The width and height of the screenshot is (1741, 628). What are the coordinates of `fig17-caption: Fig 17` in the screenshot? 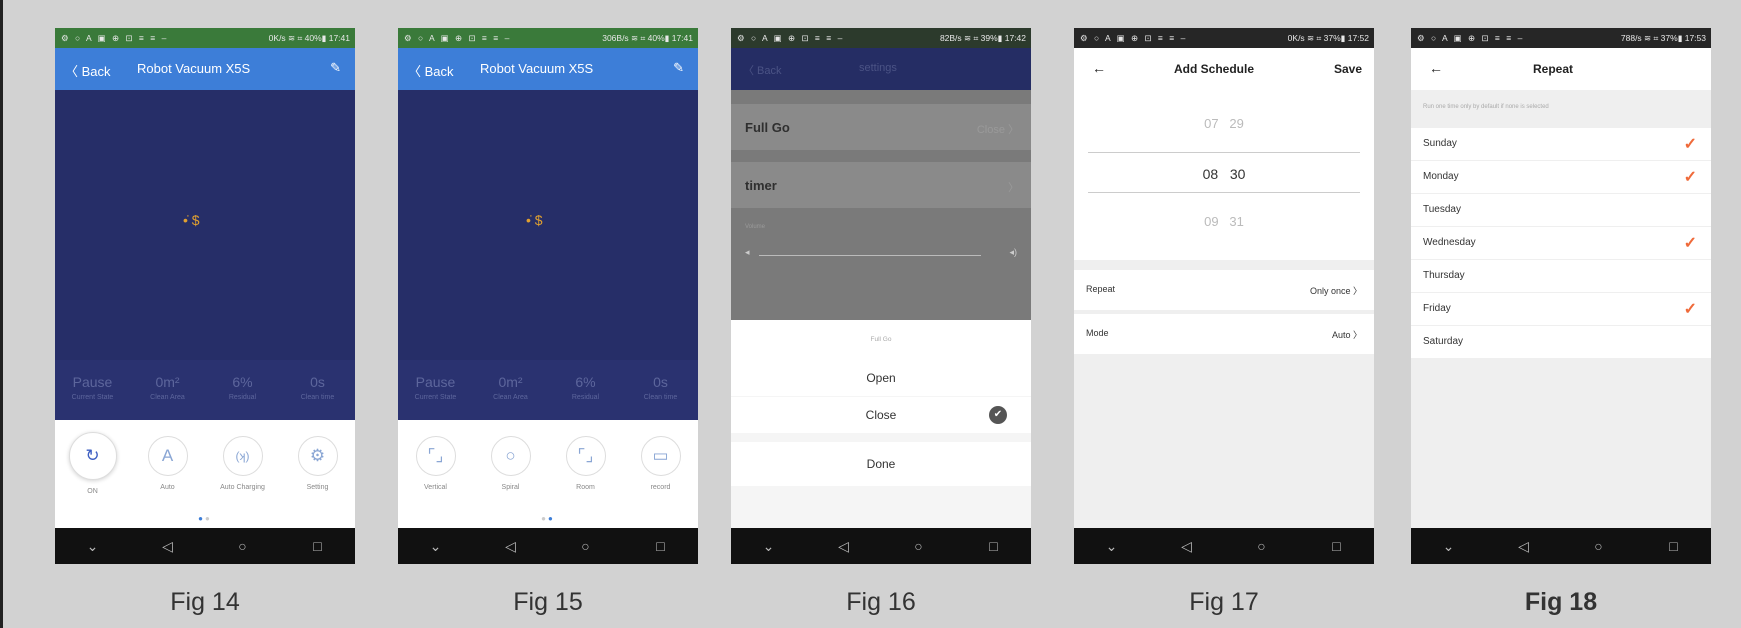 It's located at (1224, 602).